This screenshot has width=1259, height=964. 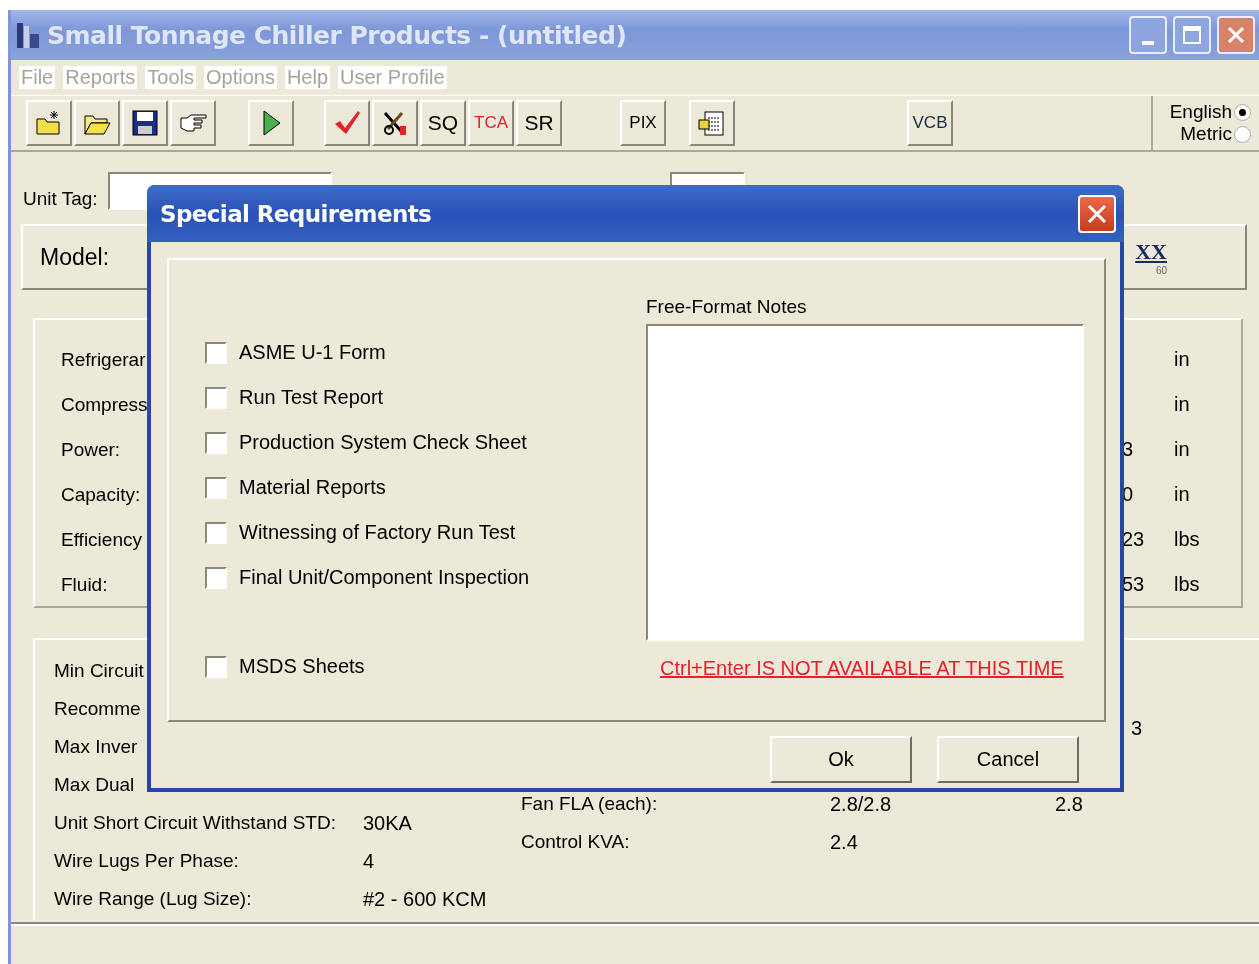 I want to click on checkbox-label: ASME U-1 Form, so click(x=312, y=352).